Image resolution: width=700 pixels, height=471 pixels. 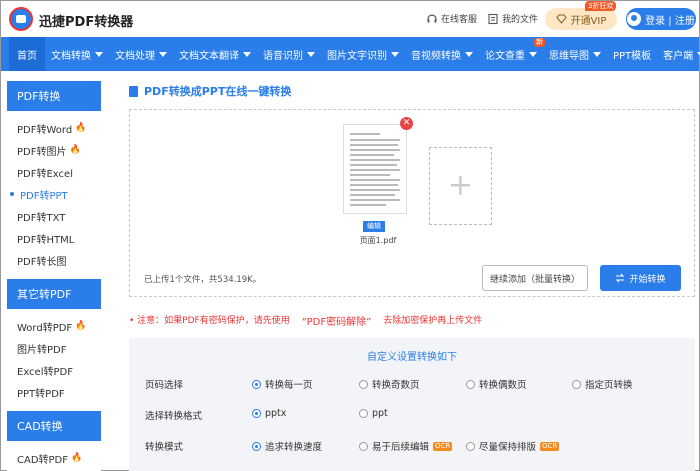 I want to click on file-icon, so click(x=493, y=18).